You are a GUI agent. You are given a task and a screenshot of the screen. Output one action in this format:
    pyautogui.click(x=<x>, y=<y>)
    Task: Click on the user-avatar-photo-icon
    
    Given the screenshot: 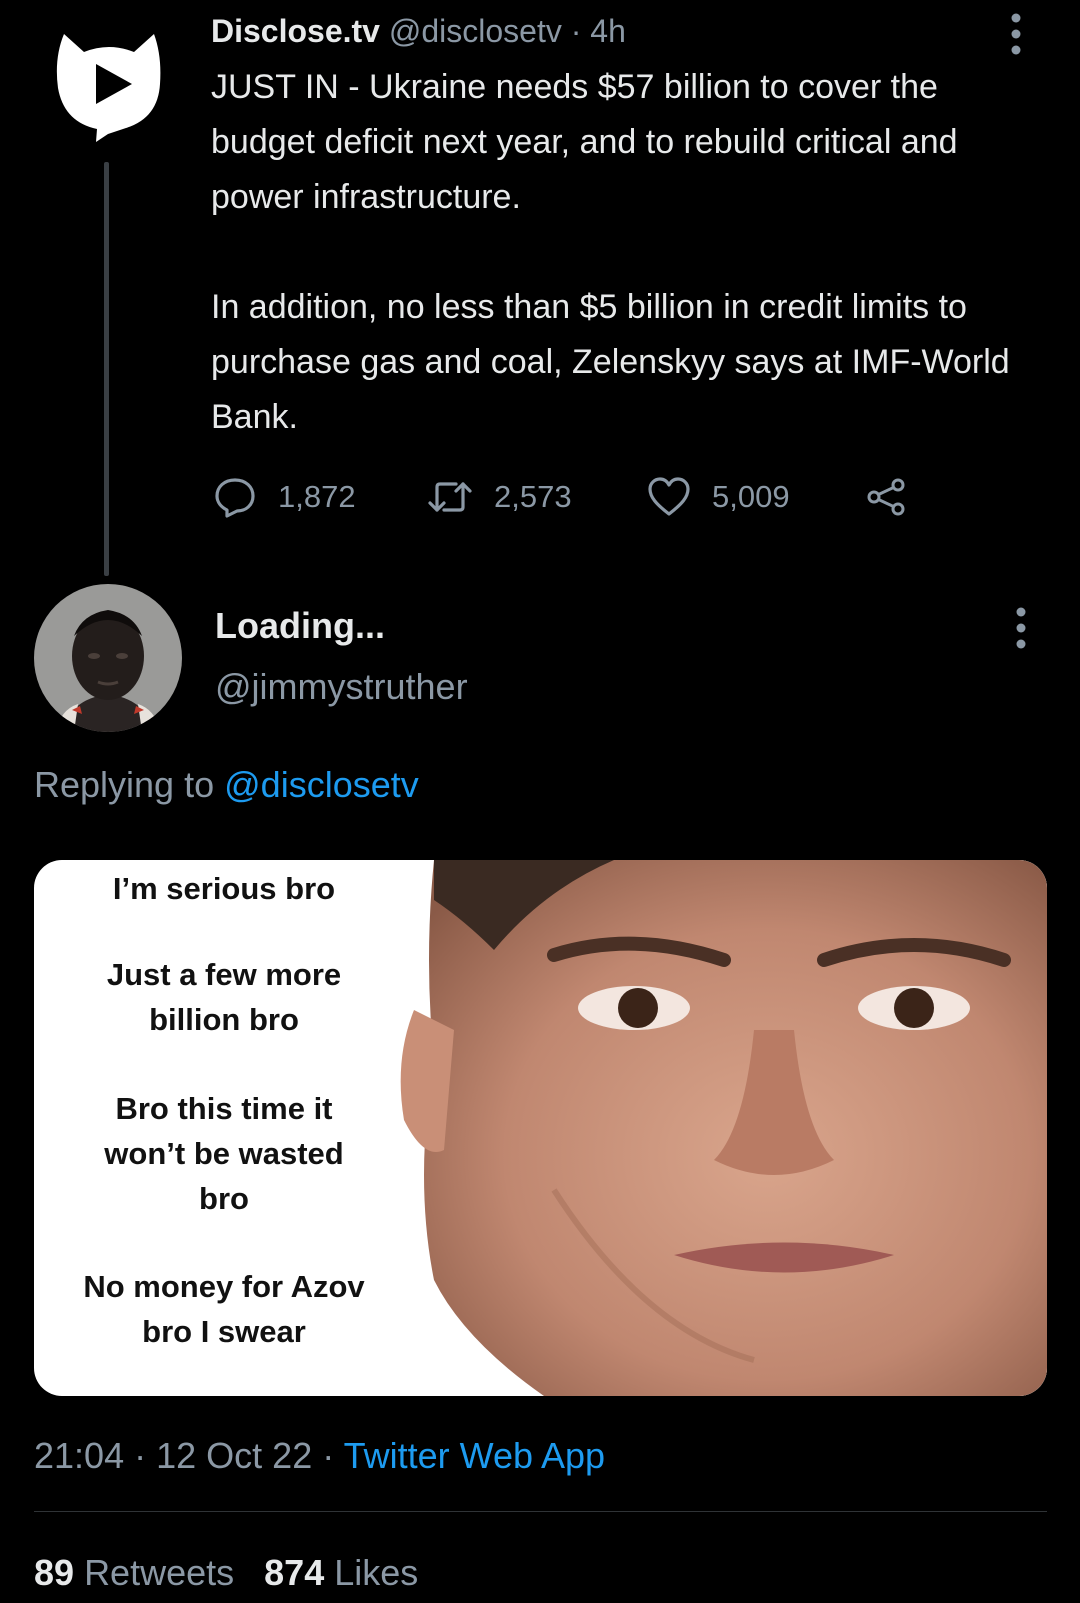 What is the action you would take?
    pyautogui.click(x=108, y=658)
    